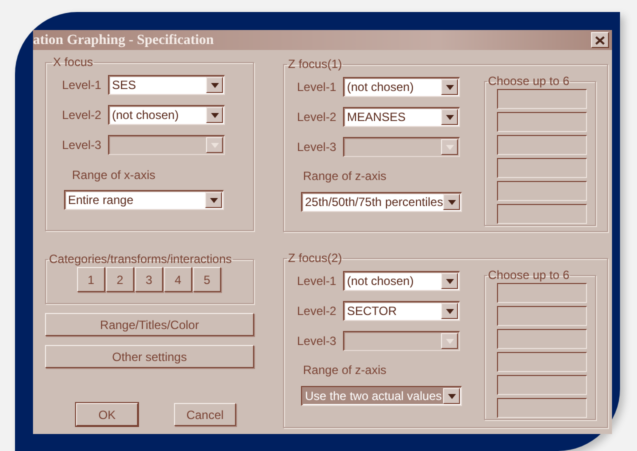 This screenshot has height=451, width=637. I want to click on window-title: ation Graphing - Specification, so click(123, 41).